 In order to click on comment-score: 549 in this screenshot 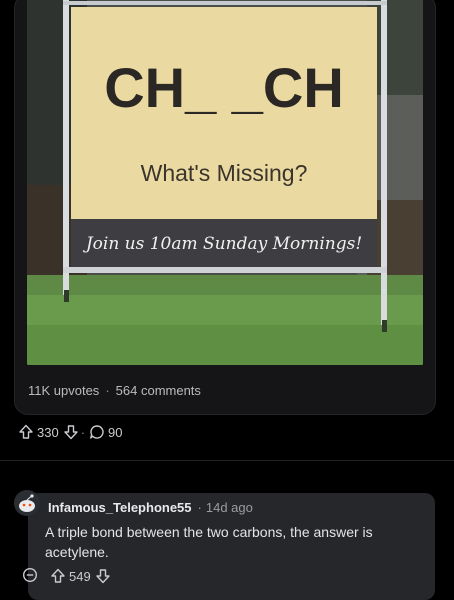, I will do `click(80, 576)`.